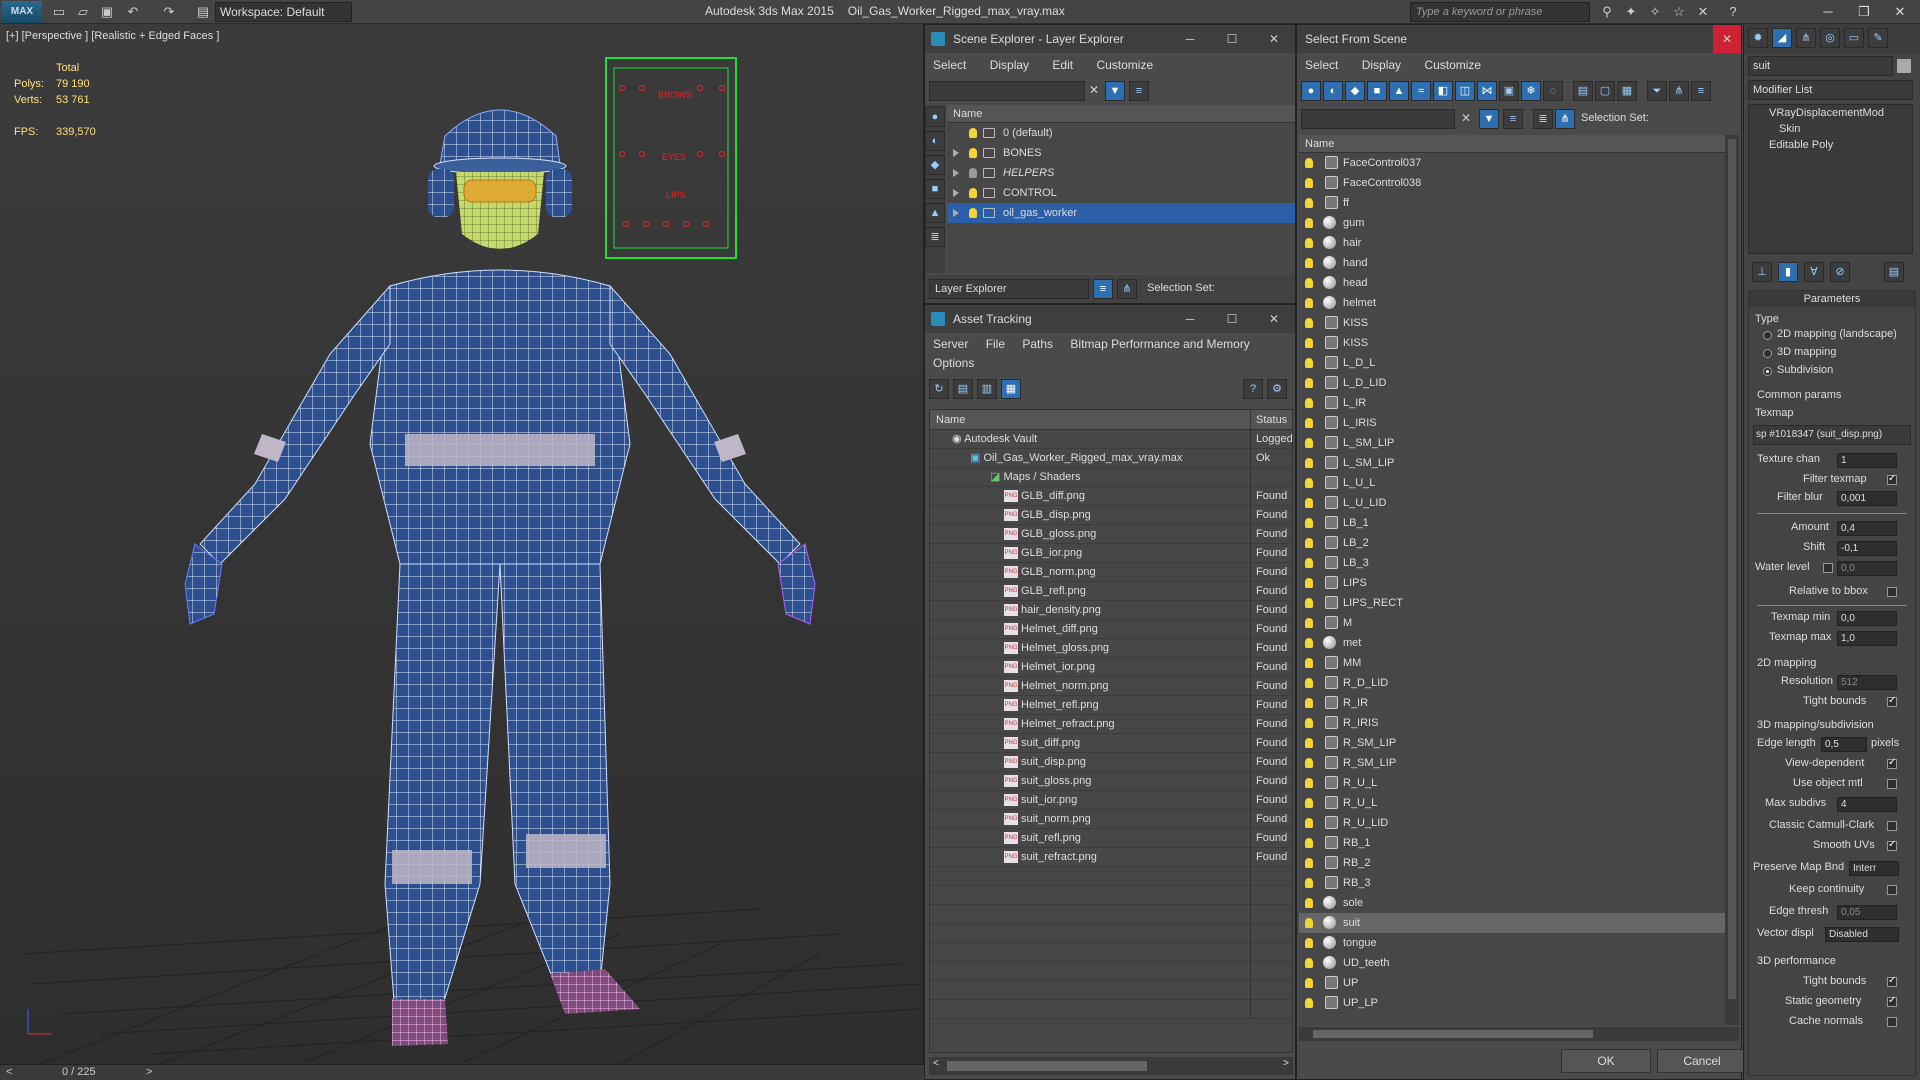 The width and height of the screenshot is (1920, 1080). What do you see at coordinates (1512, 703) in the screenshot?
I see `scene-object-row: R_IR` at bounding box center [1512, 703].